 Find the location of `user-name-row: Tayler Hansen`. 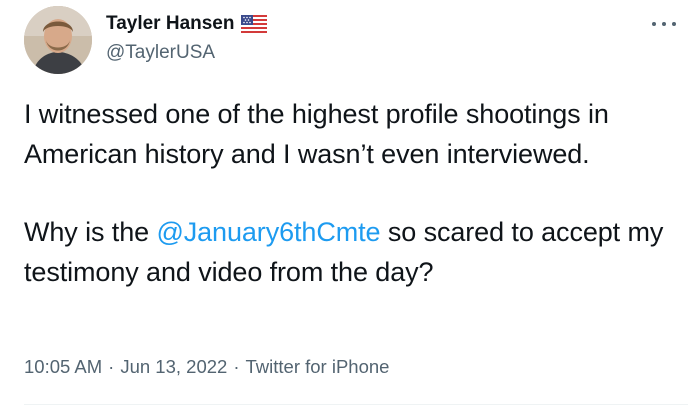

user-name-row: Tayler Hansen is located at coordinates (187, 24).